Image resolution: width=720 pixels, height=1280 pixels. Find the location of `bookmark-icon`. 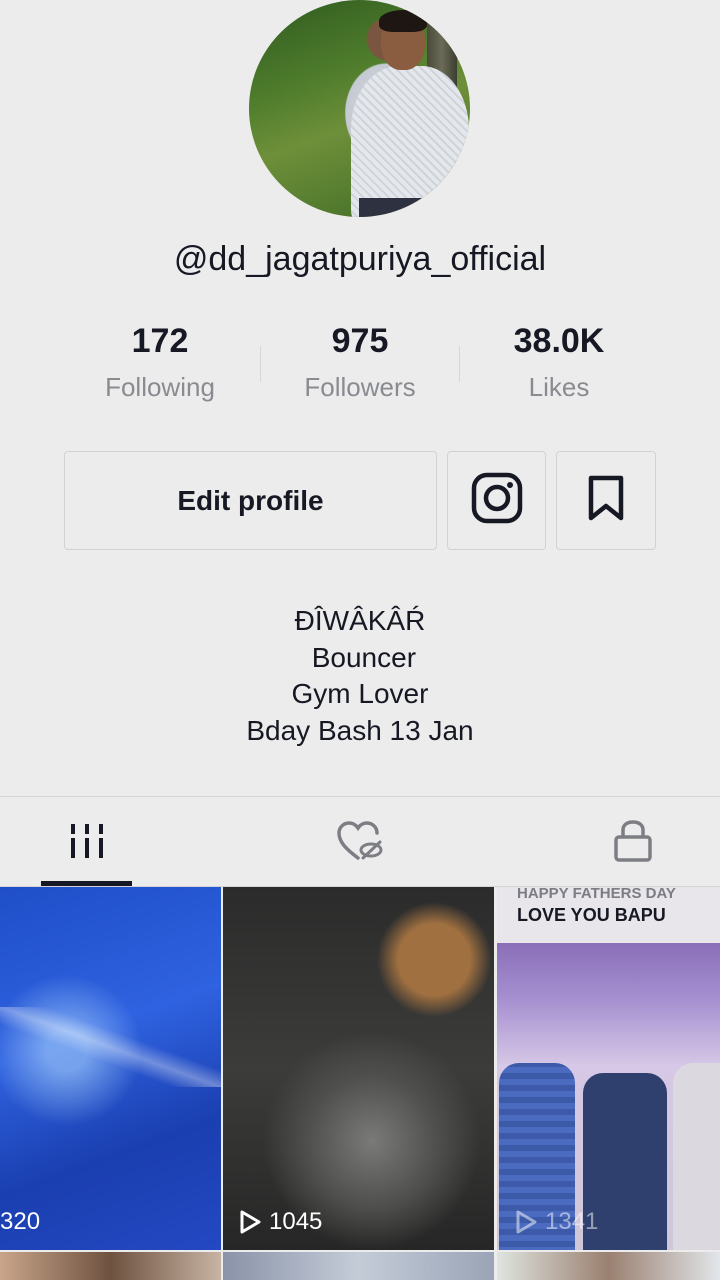

bookmark-icon is located at coordinates (606, 500).